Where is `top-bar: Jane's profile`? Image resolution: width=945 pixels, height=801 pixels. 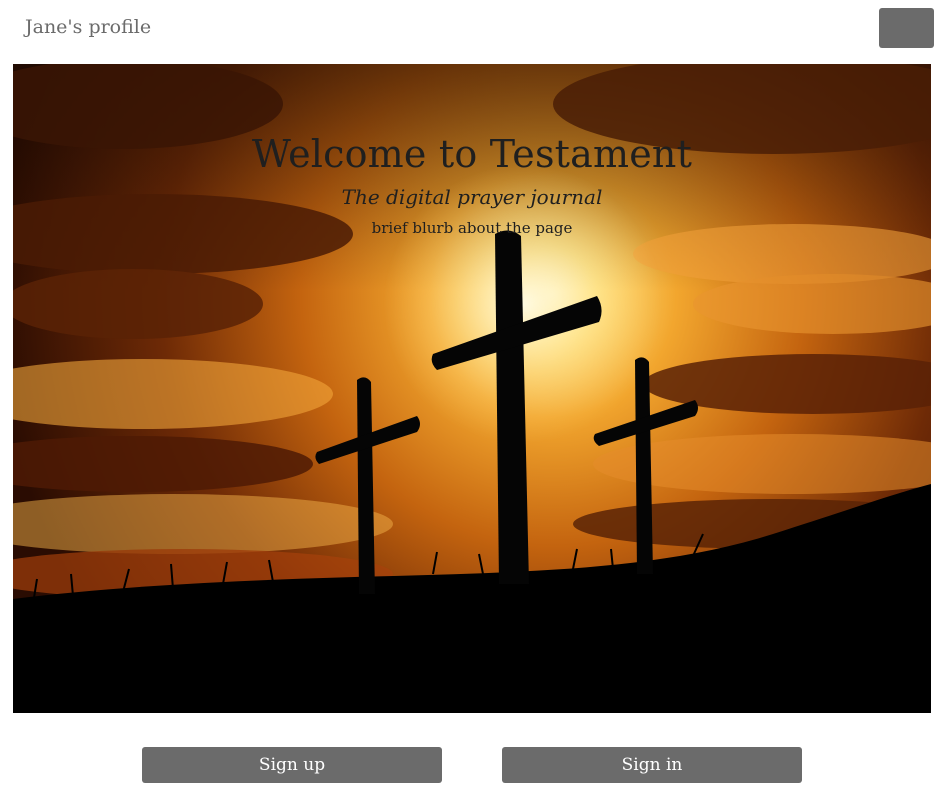 top-bar: Jane's profile is located at coordinates (472, 30).